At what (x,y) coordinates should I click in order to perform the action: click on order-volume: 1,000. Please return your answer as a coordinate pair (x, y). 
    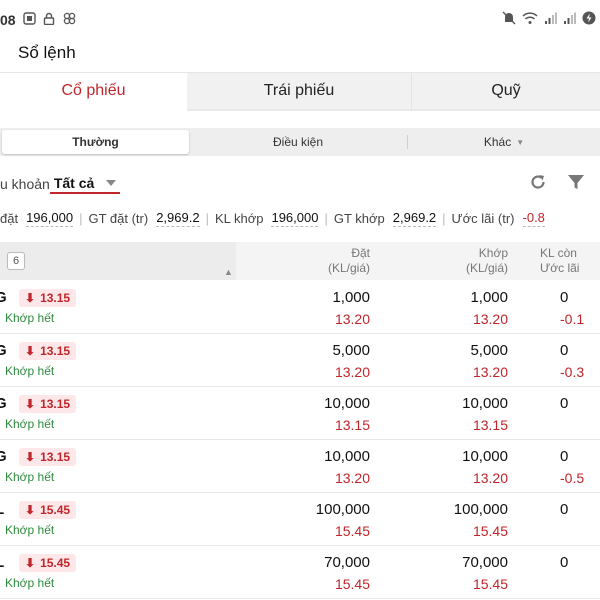
    Looking at the image, I should click on (351, 297).